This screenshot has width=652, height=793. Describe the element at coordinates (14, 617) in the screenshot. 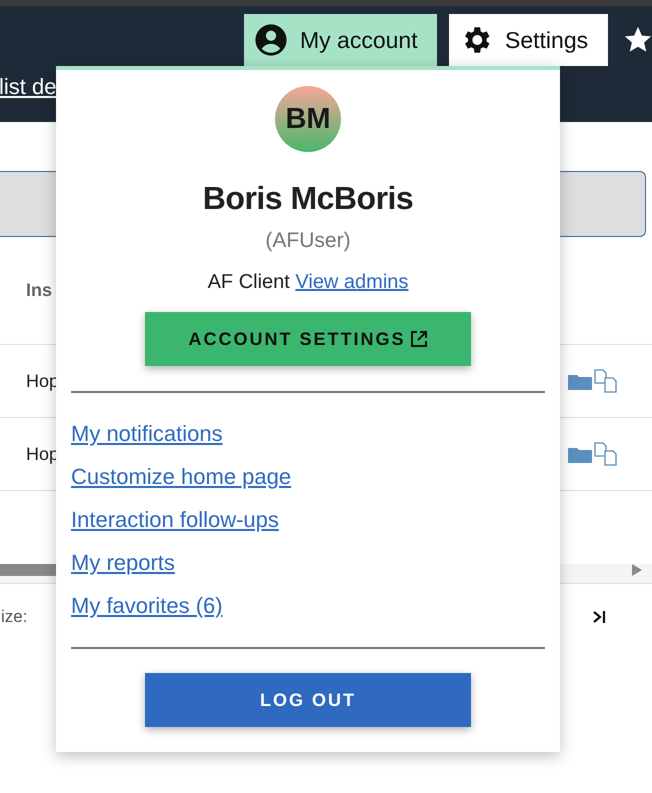

I see `page-size-label: ize:` at that location.